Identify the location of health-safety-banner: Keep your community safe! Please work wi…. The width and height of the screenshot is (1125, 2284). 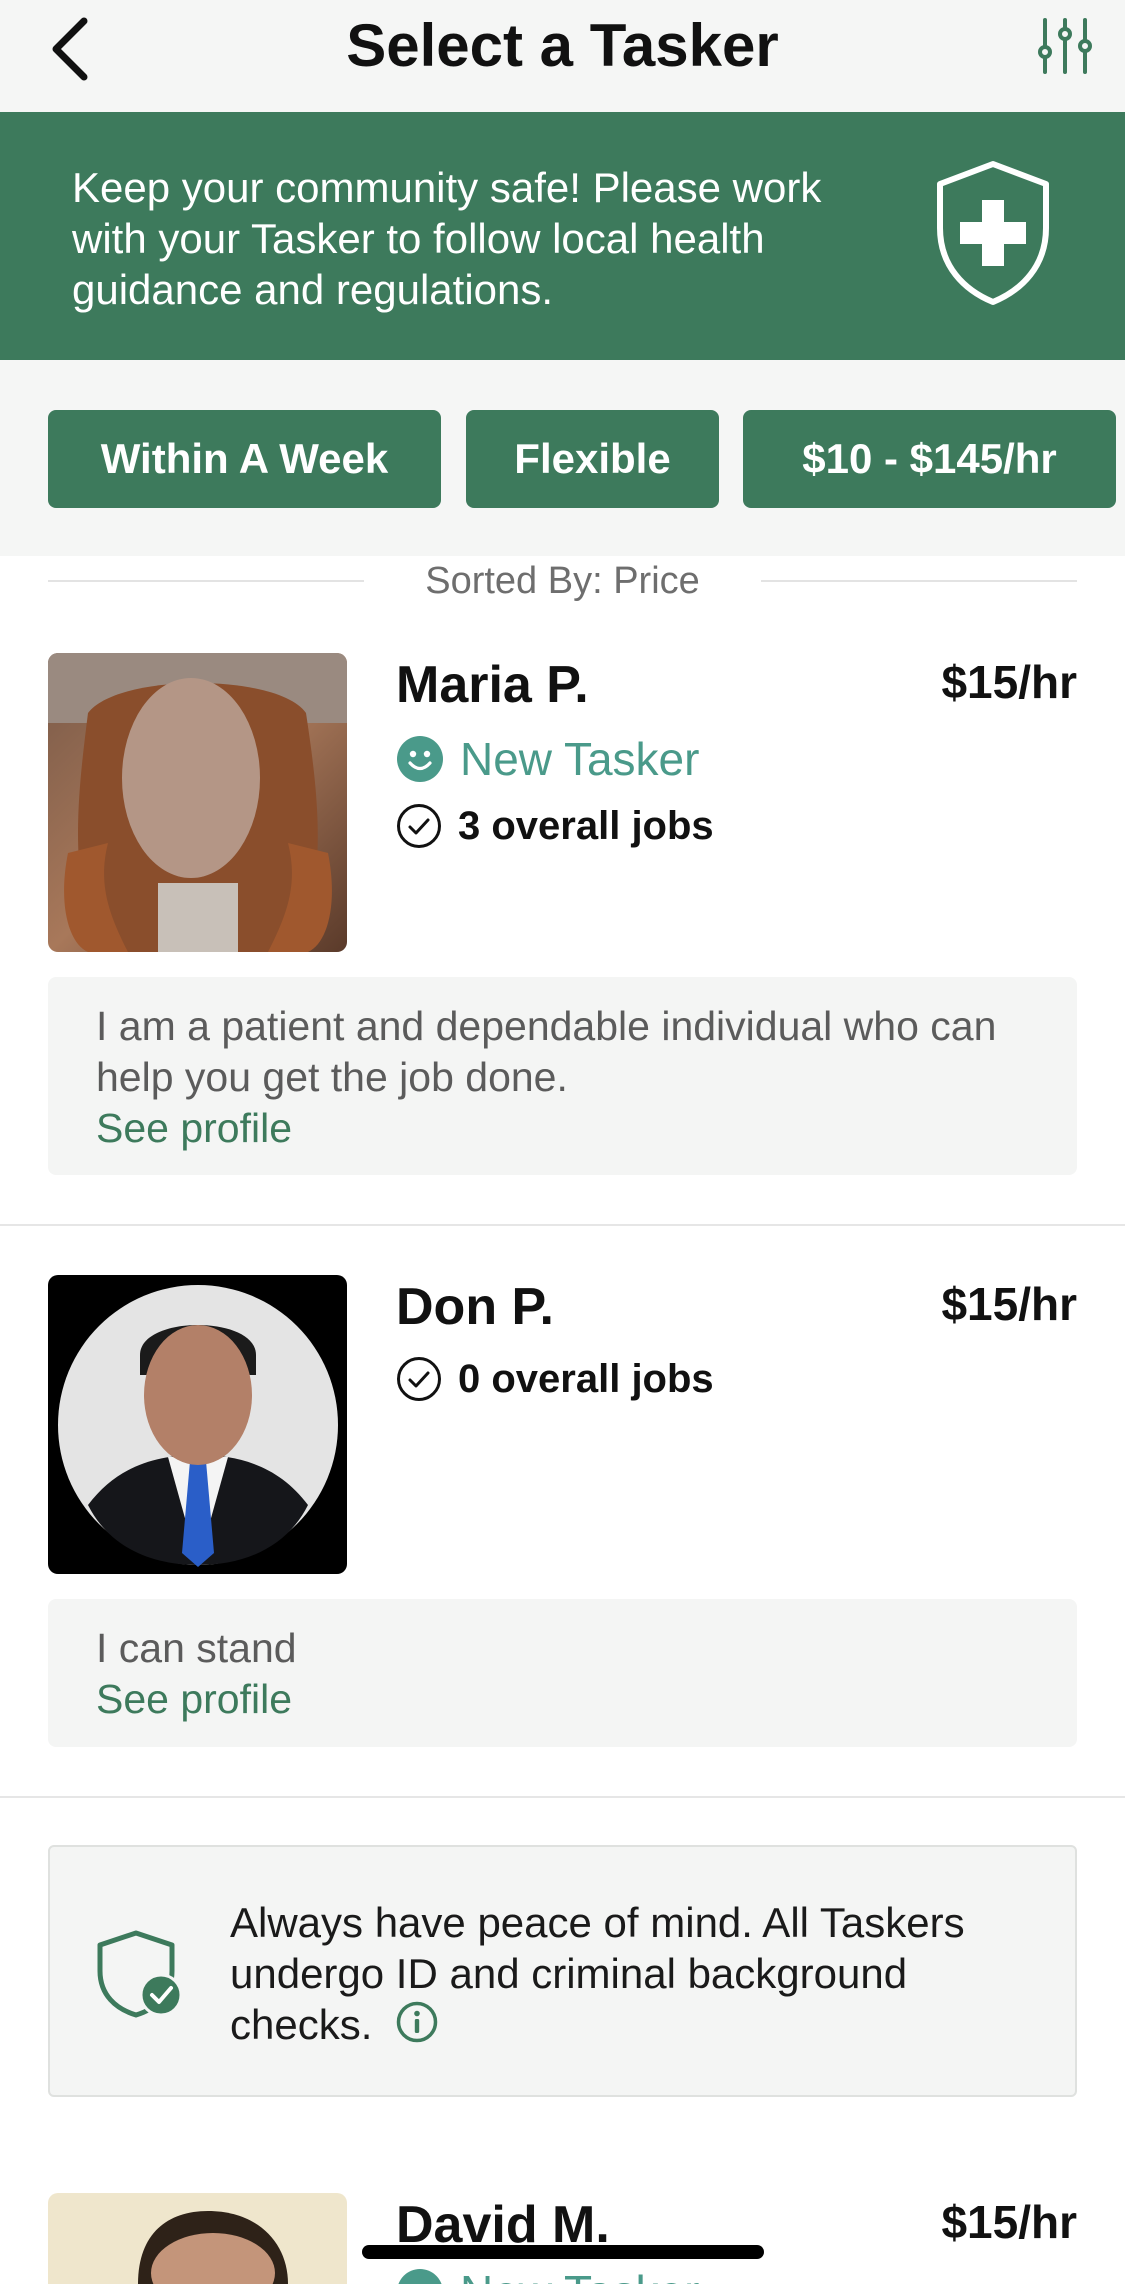
(562, 236).